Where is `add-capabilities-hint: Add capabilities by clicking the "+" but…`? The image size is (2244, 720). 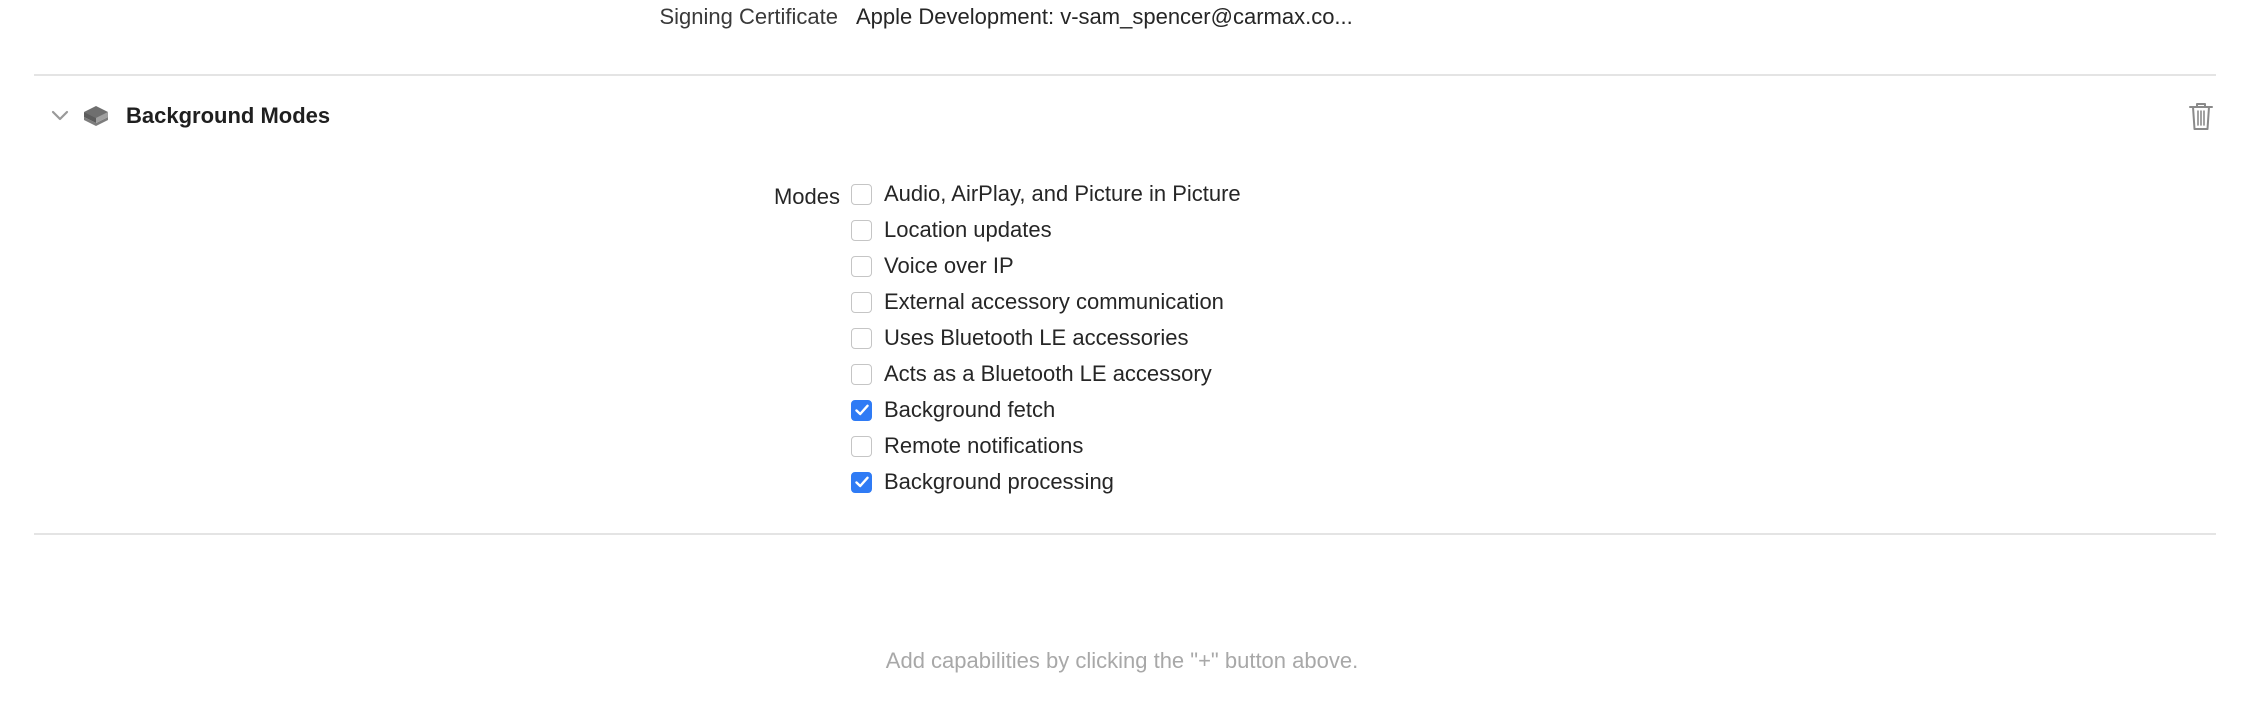
add-capabilities-hint: Add capabilities by clicking the "+" but… is located at coordinates (1122, 660).